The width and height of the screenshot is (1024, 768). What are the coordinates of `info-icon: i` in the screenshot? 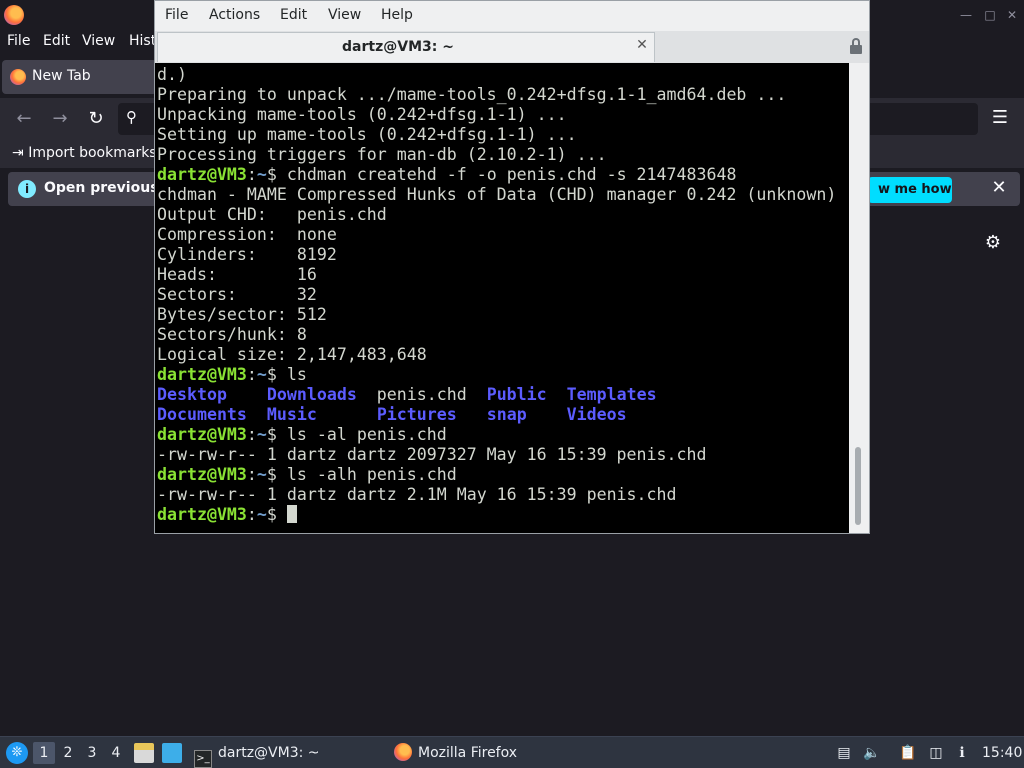 It's located at (27, 189).